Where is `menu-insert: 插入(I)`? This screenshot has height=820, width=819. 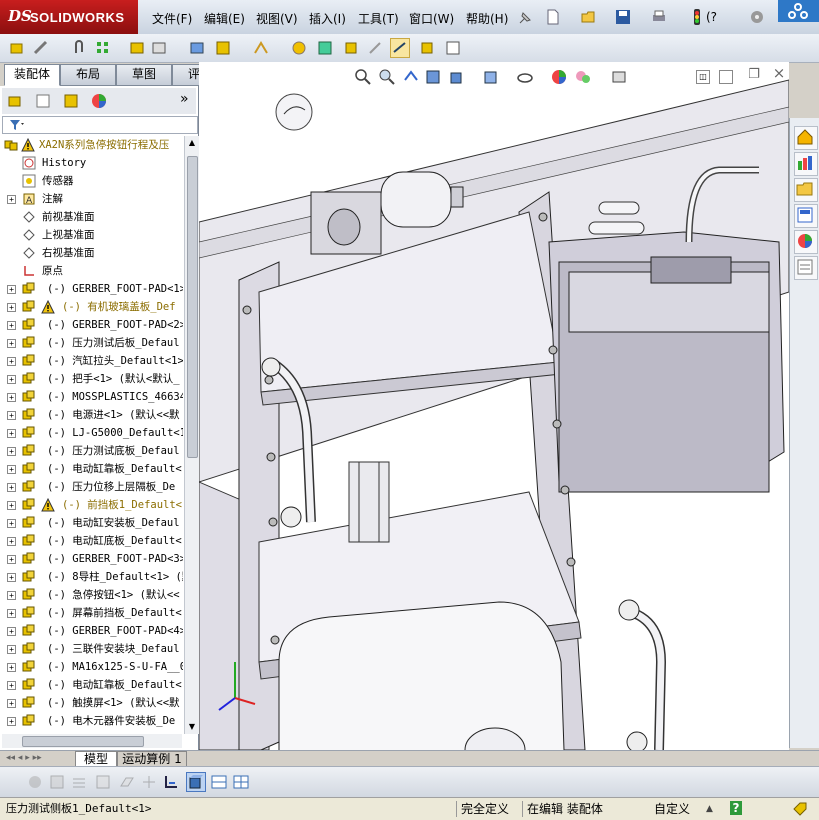 menu-insert: 插入(I) is located at coordinates (327, 18).